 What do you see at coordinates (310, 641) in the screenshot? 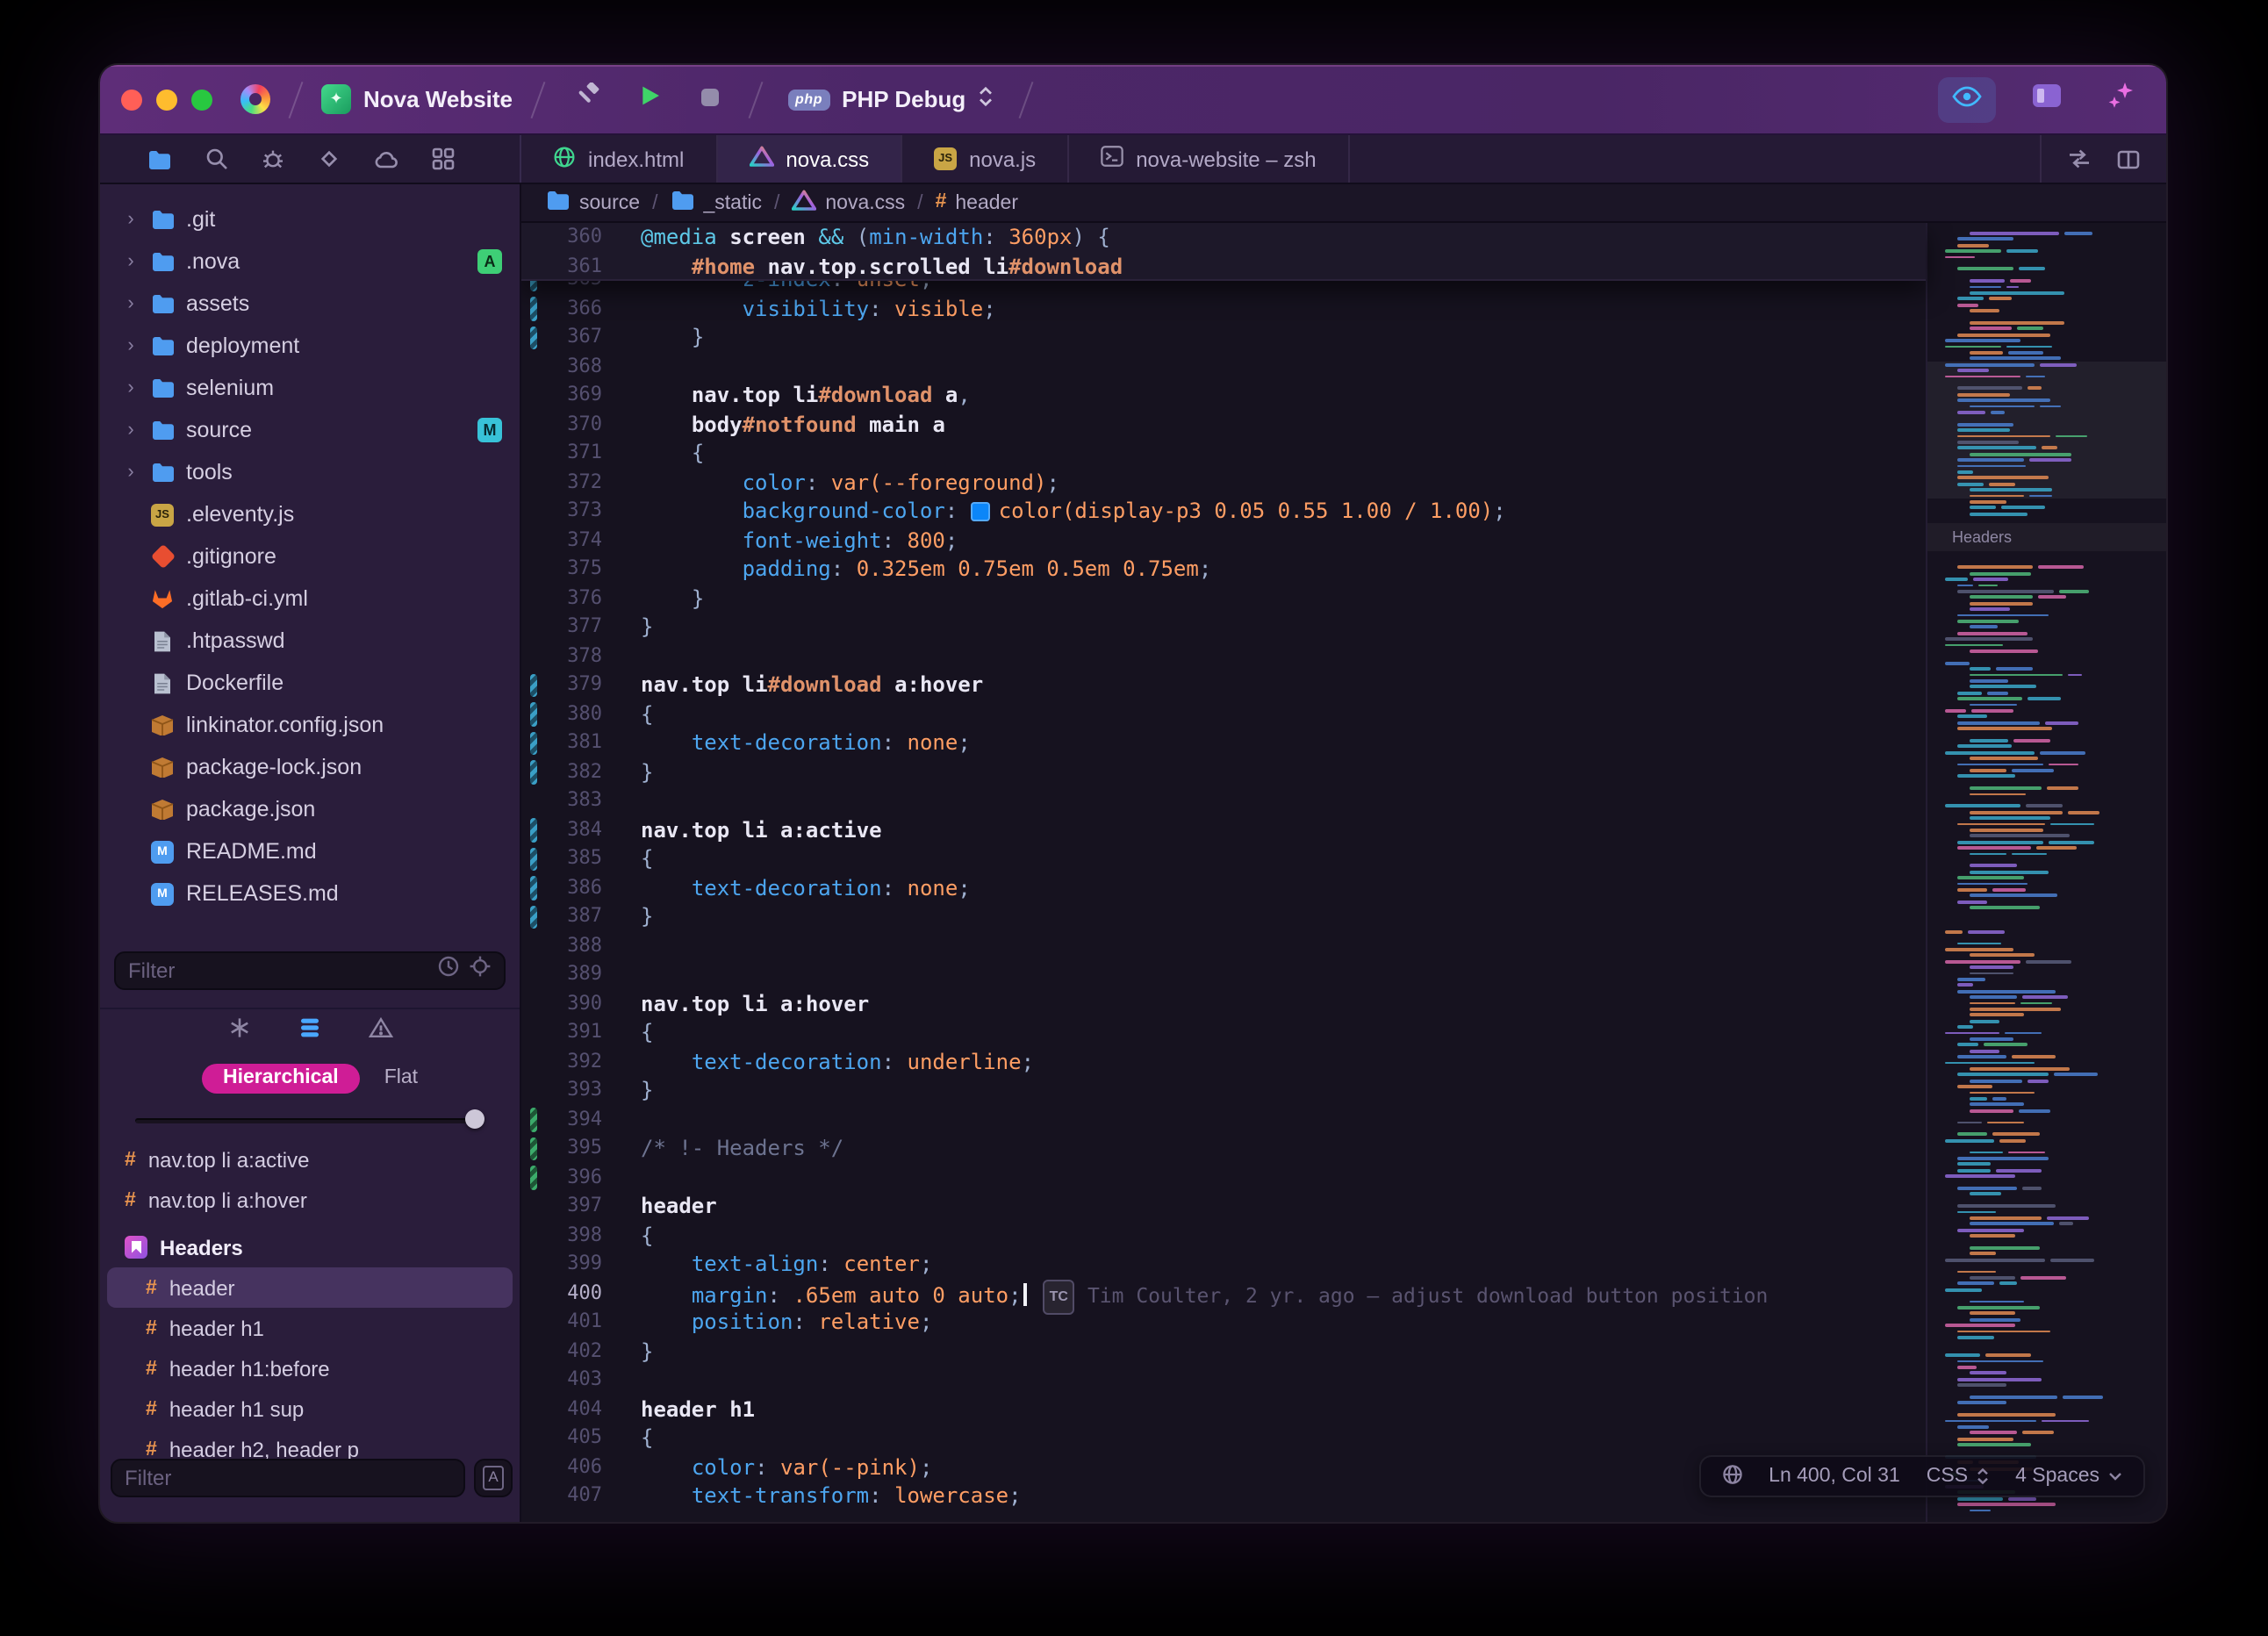
I see `file-tree-item: .htpasswd` at bounding box center [310, 641].